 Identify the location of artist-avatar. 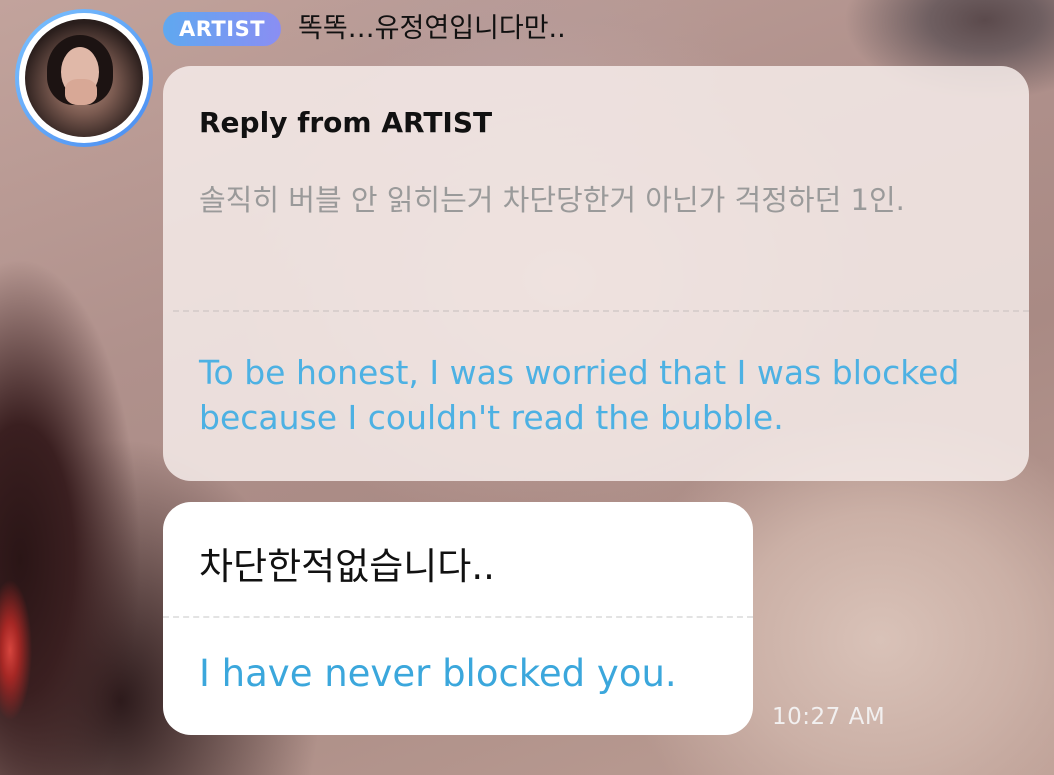
(84, 78).